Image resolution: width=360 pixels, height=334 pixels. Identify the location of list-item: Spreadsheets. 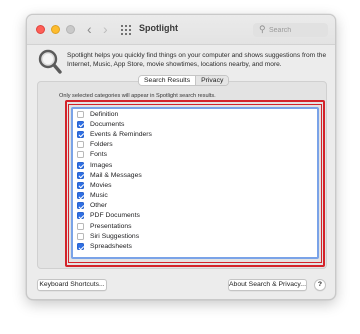
(195, 246).